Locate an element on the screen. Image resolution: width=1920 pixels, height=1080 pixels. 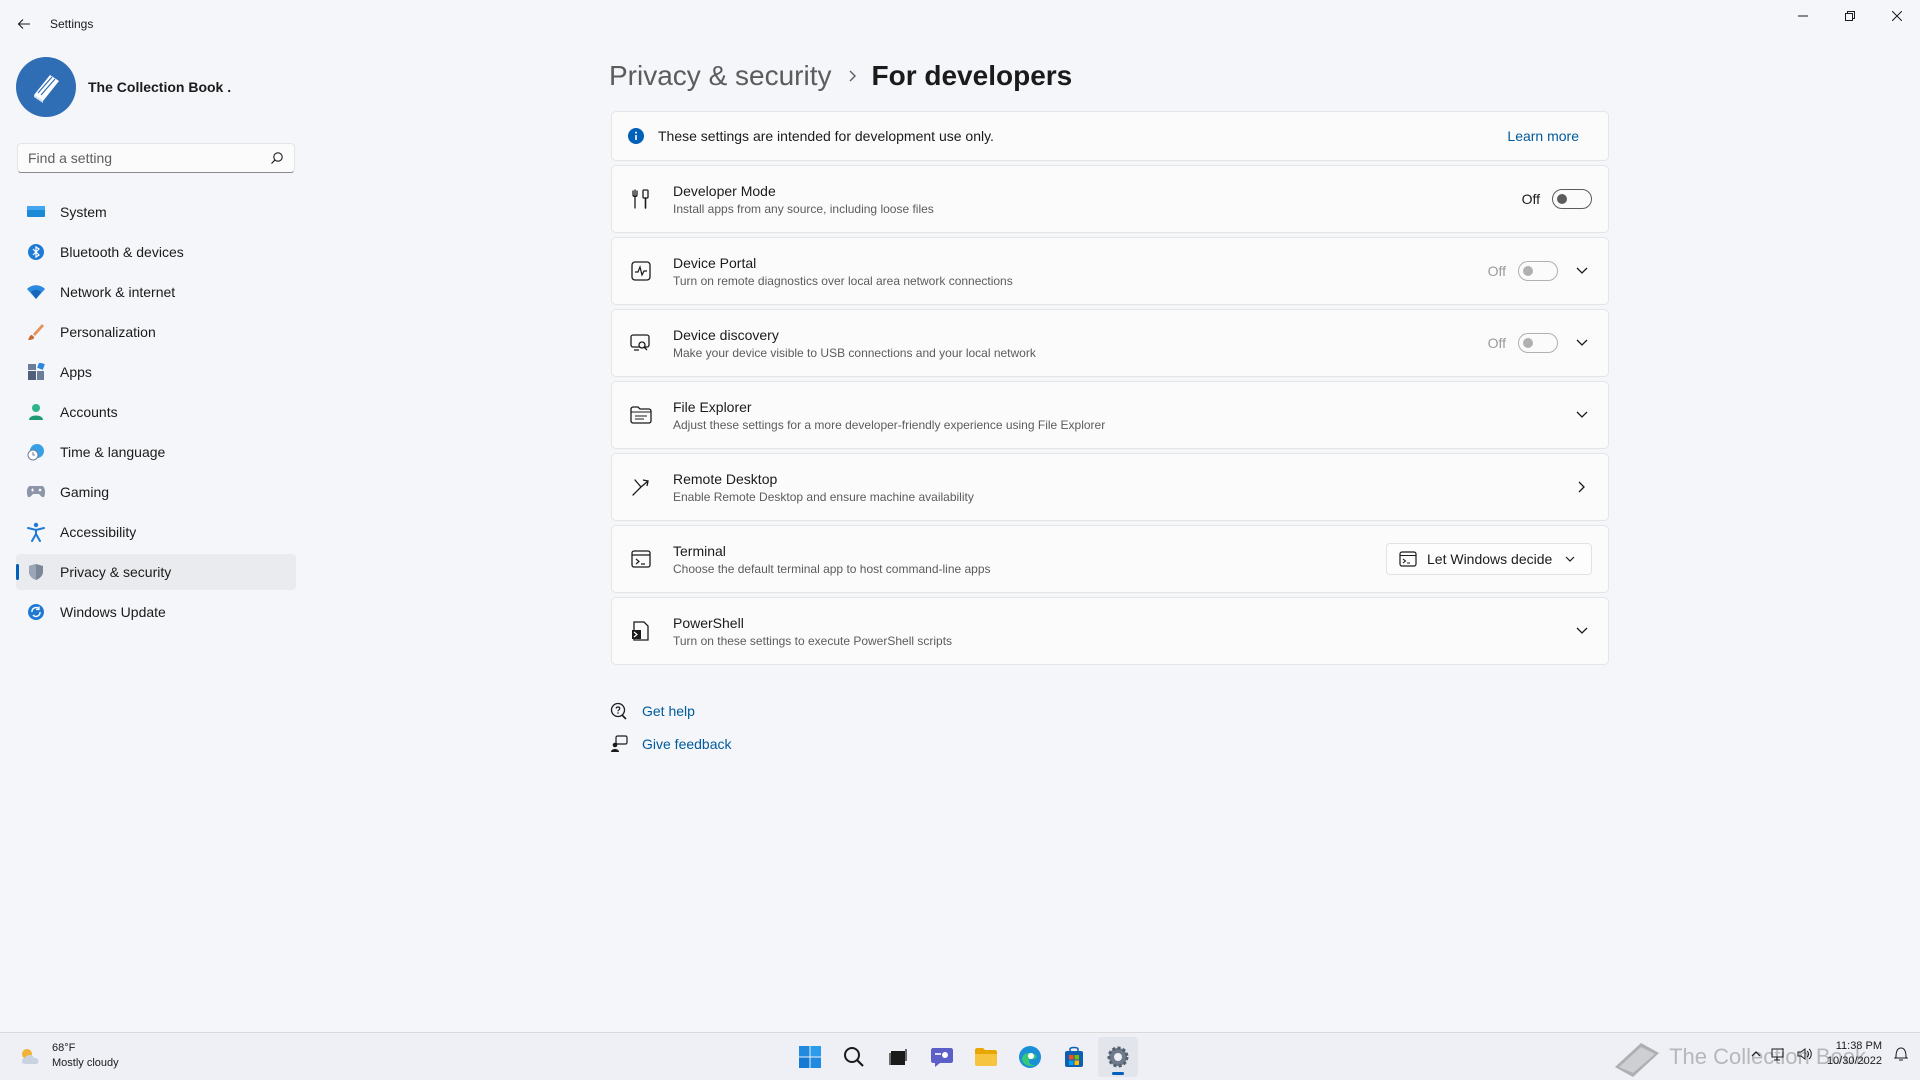
clock-time: 11:38 PM is located at coordinates (1858, 1046).